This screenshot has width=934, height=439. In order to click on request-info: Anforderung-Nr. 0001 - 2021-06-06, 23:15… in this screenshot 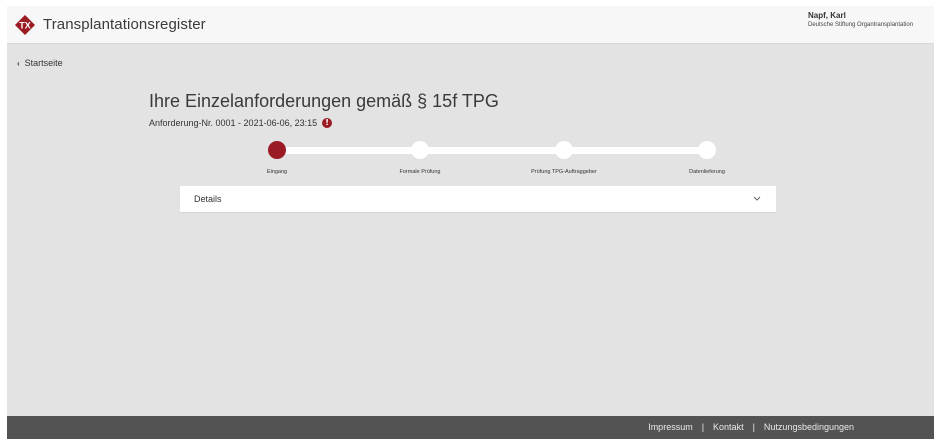, I will do `click(241, 123)`.